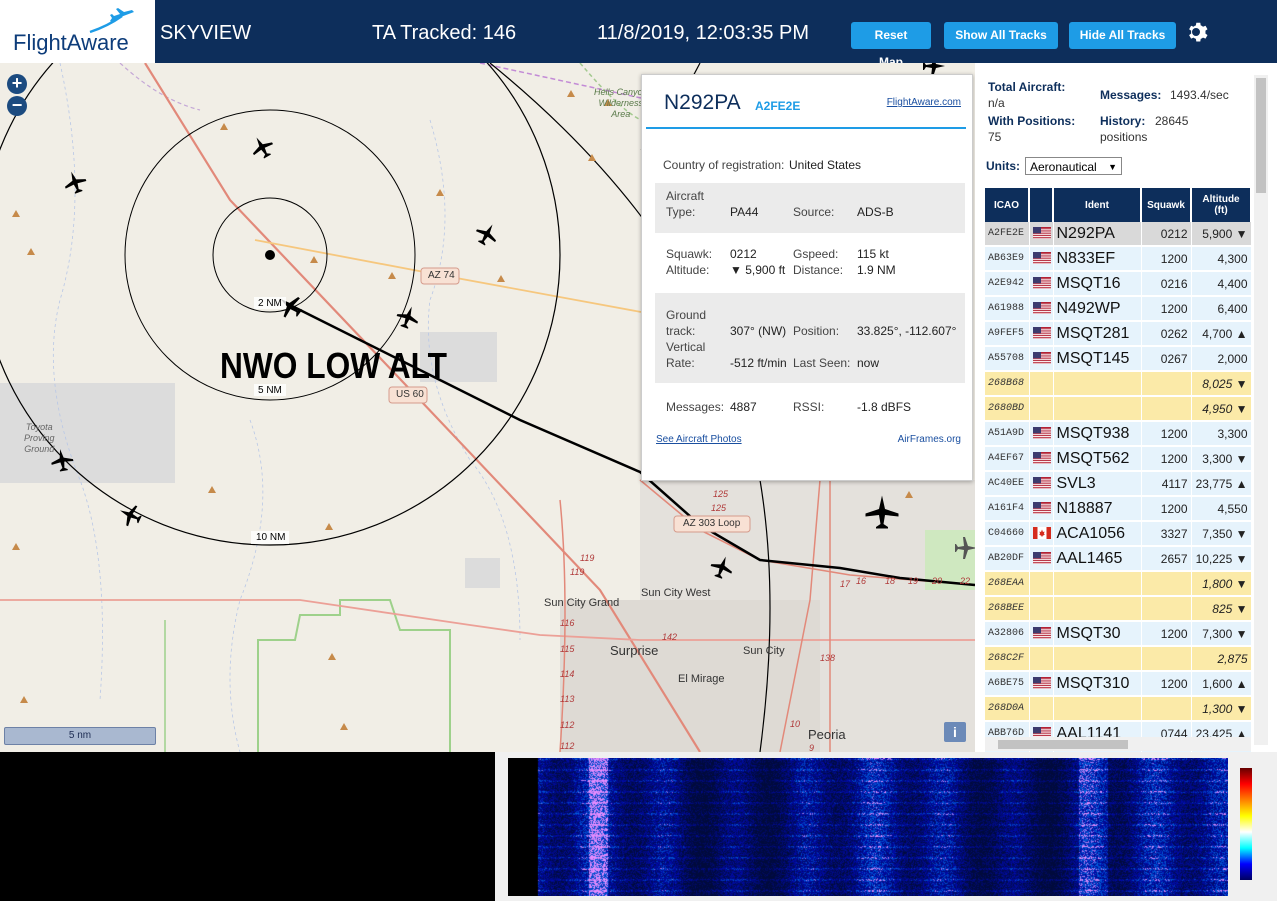 This screenshot has height=901, width=1277. What do you see at coordinates (702, 102) in the screenshot?
I see `popup-ident: N292PA` at bounding box center [702, 102].